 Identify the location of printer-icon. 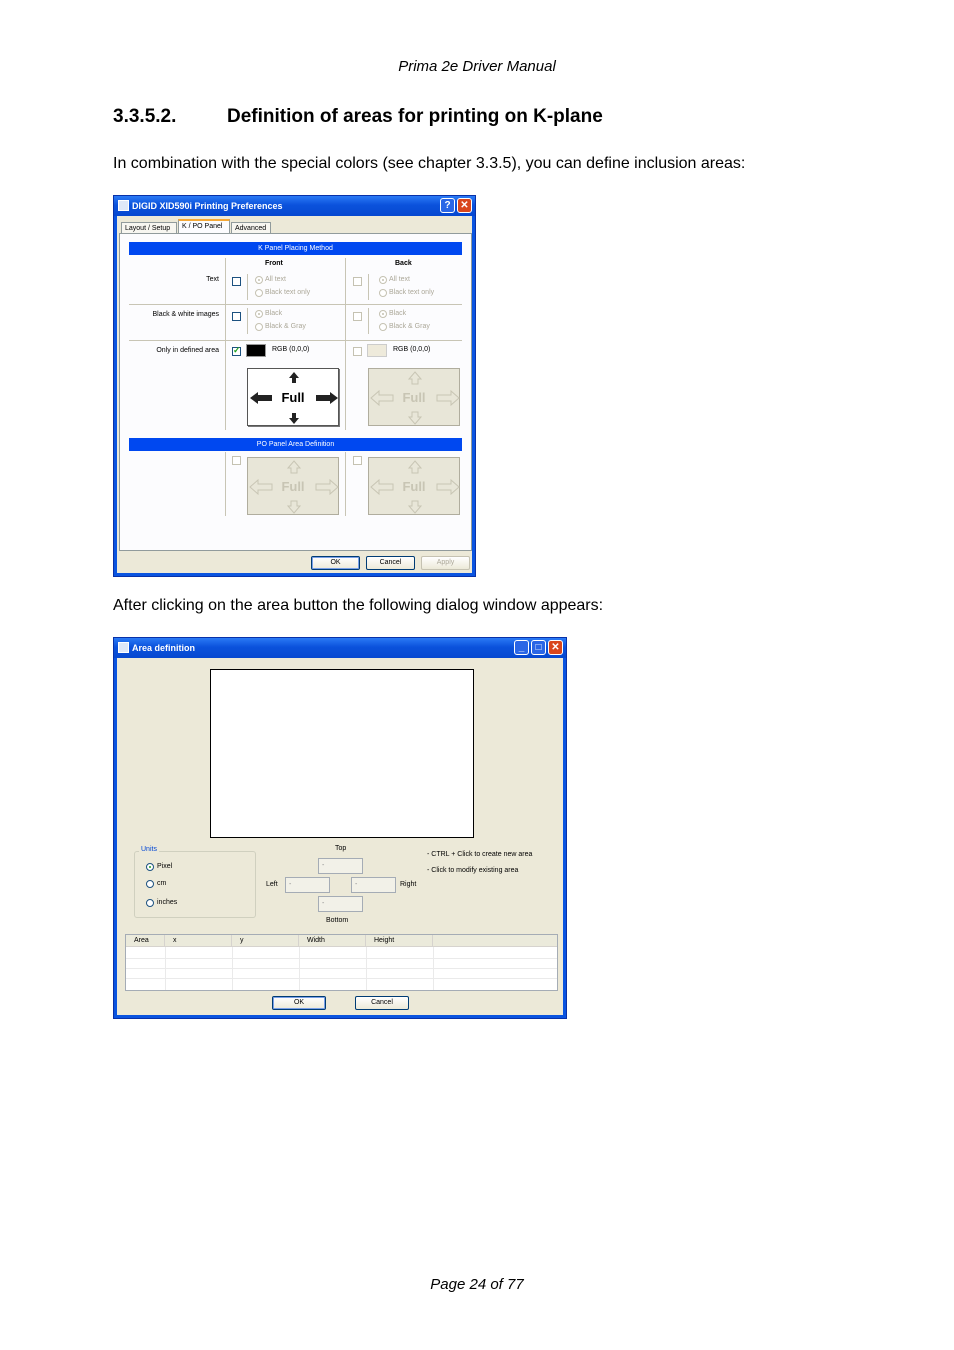
(123, 205).